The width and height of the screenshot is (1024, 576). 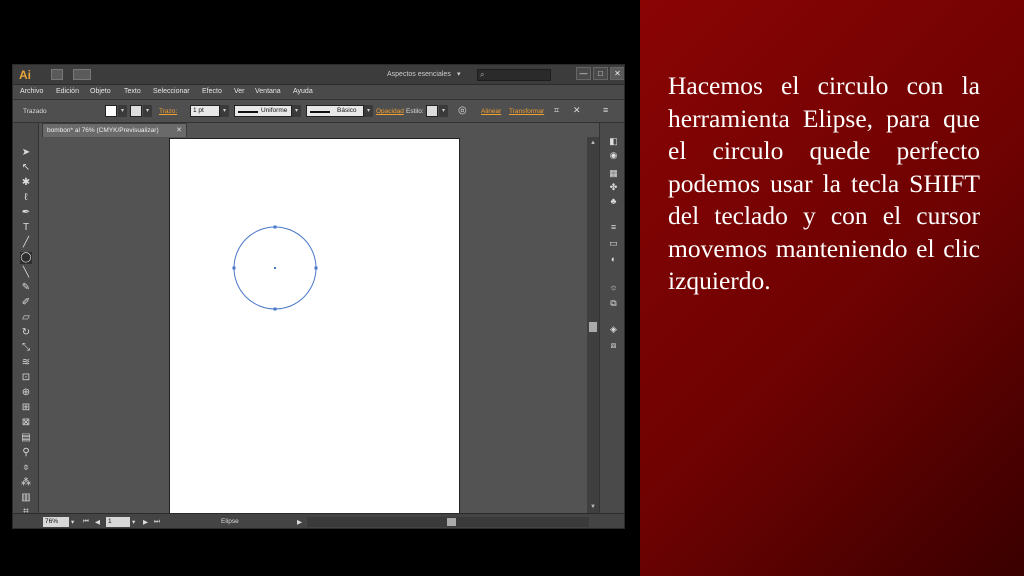 I want to click on bridge-icon, so click(x=57, y=74).